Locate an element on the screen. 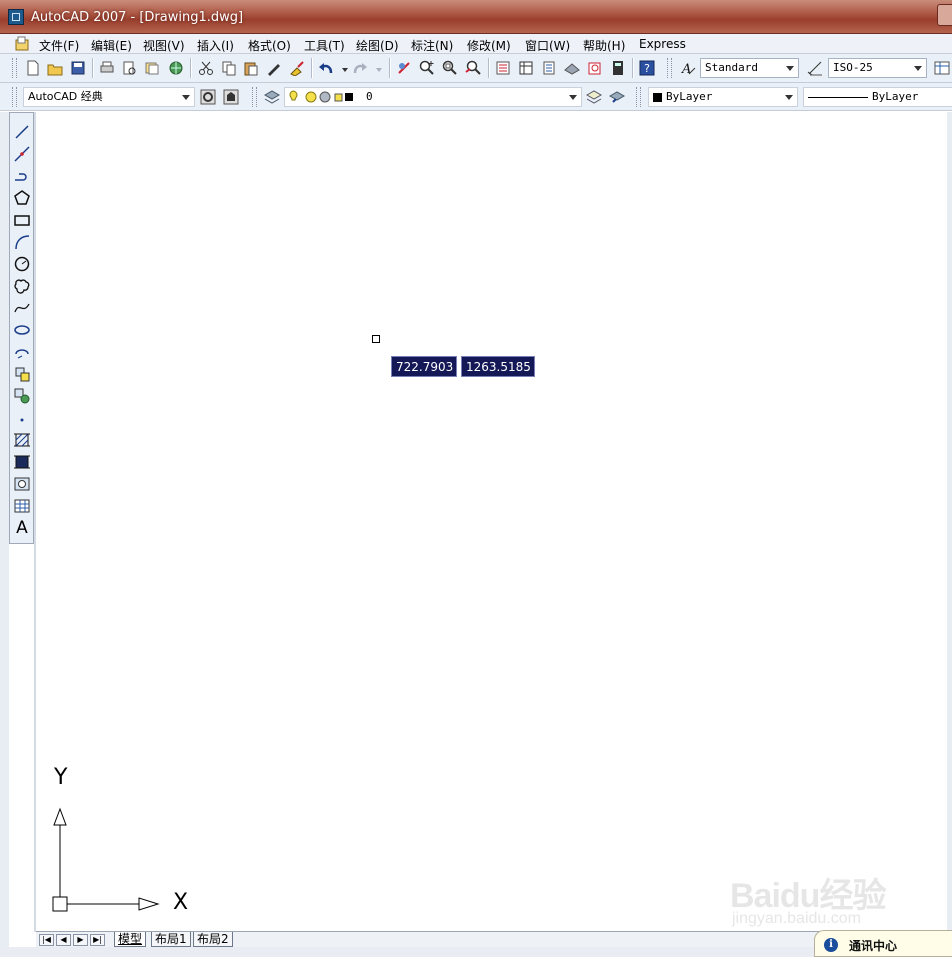 The width and height of the screenshot is (952, 957). polygon-icon is located at coordinates (22, 198).